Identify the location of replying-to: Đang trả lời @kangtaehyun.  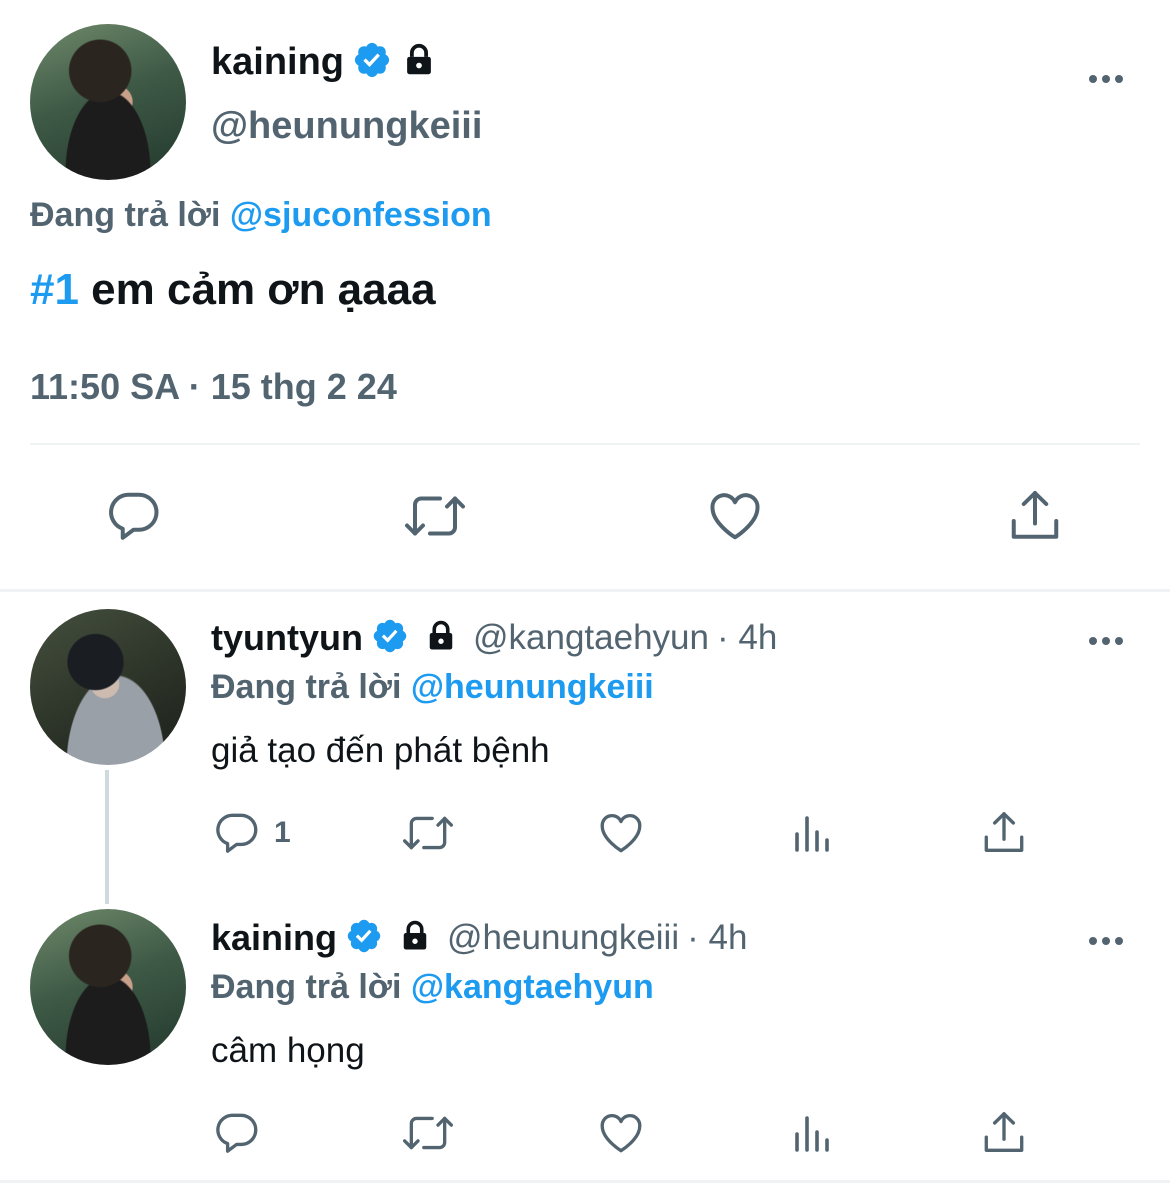
(432, 987).